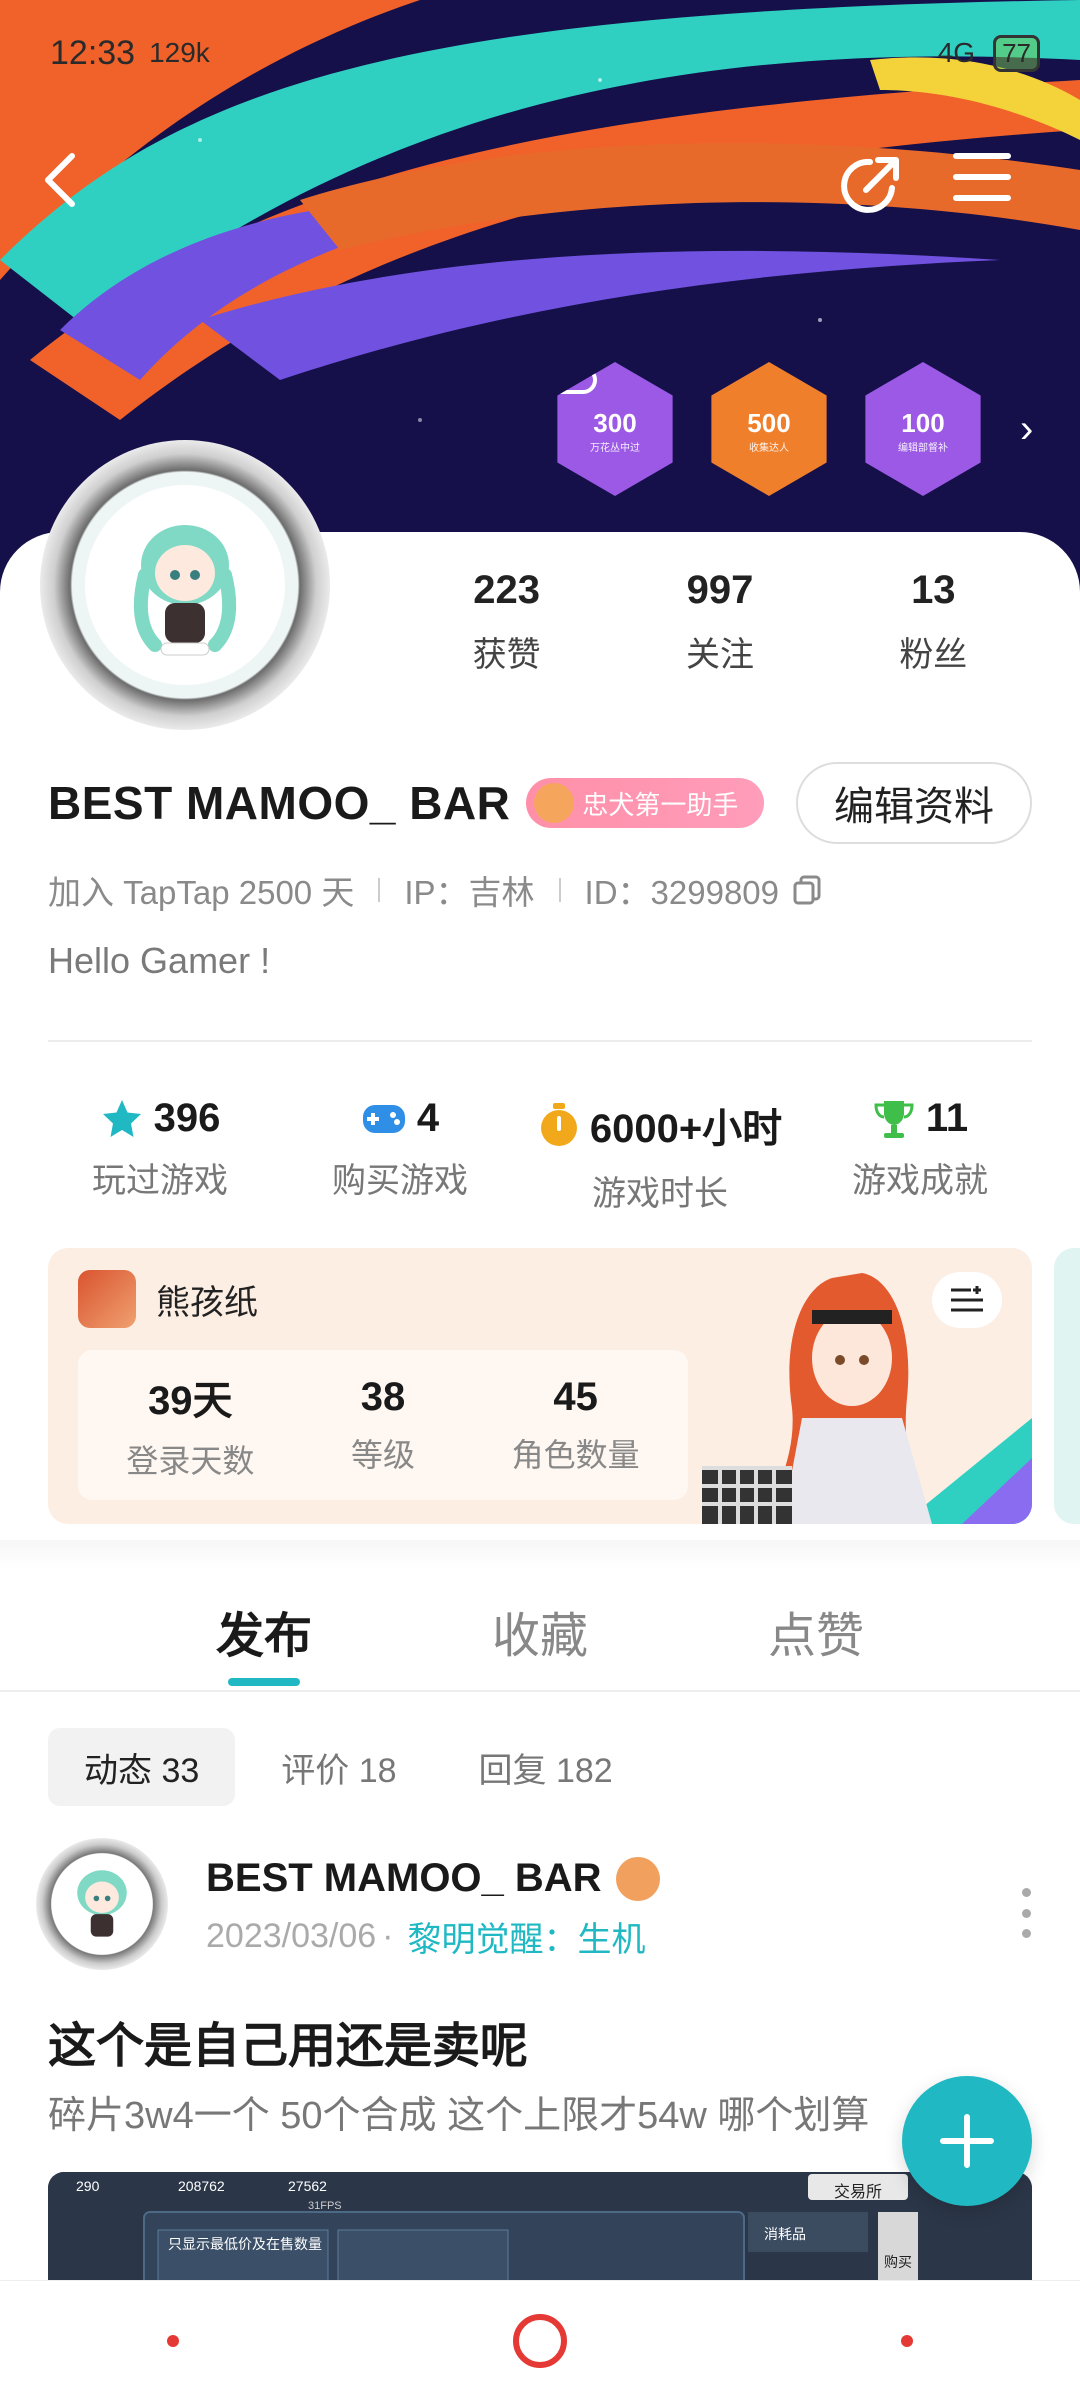  I want to click on game-card-menu-button, so click(967, 1300).